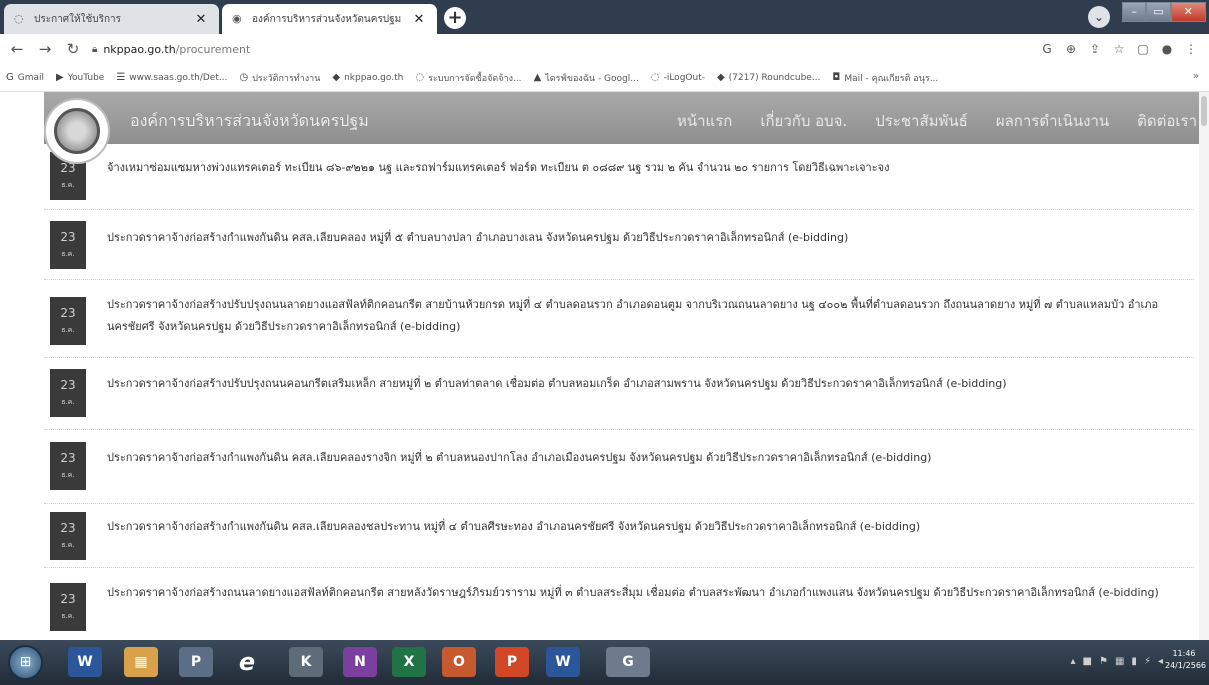 The height and width of the screenshot is (685, 1209). What do you see at coordinates (360, 662) in the screenshot?
I see `onenote-taskbar-icon: N` at bounding box center [360, 662].